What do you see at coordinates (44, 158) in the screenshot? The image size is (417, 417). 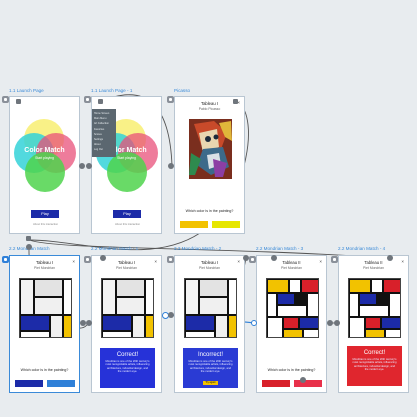 I see `app-subtitle: Start playing` at bounding box center [44, 158].